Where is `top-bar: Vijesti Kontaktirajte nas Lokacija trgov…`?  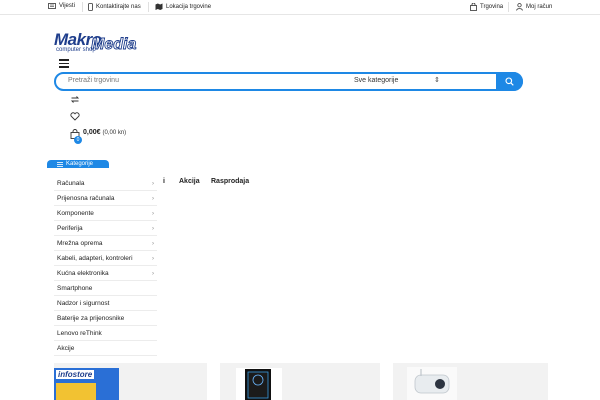 top-bar: Vijesti Kontaktirajte nas Lokacija trgov… is located at coordinates (300, 7).